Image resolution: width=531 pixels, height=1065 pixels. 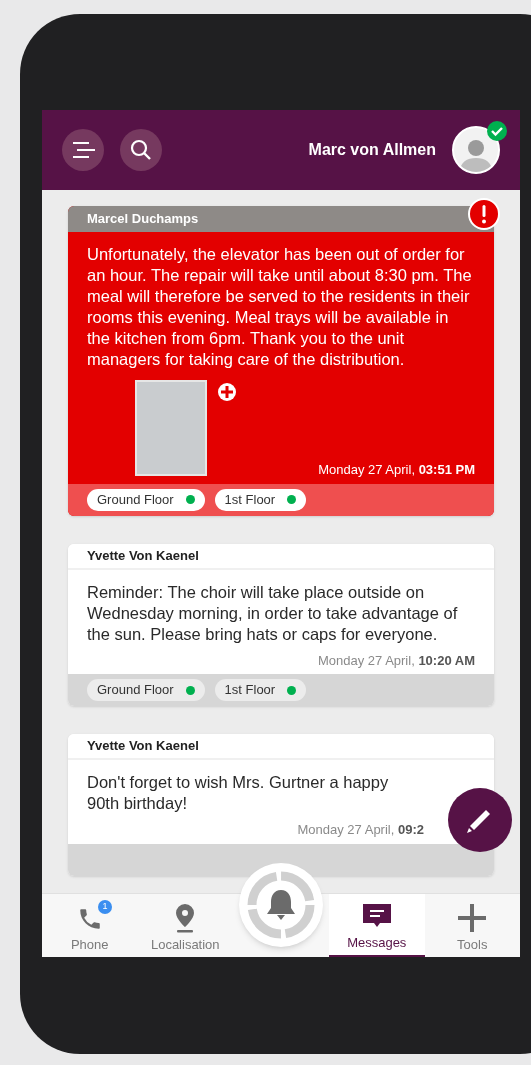 I want to click on nav-tab: Tools, so click(x=472, y=925).